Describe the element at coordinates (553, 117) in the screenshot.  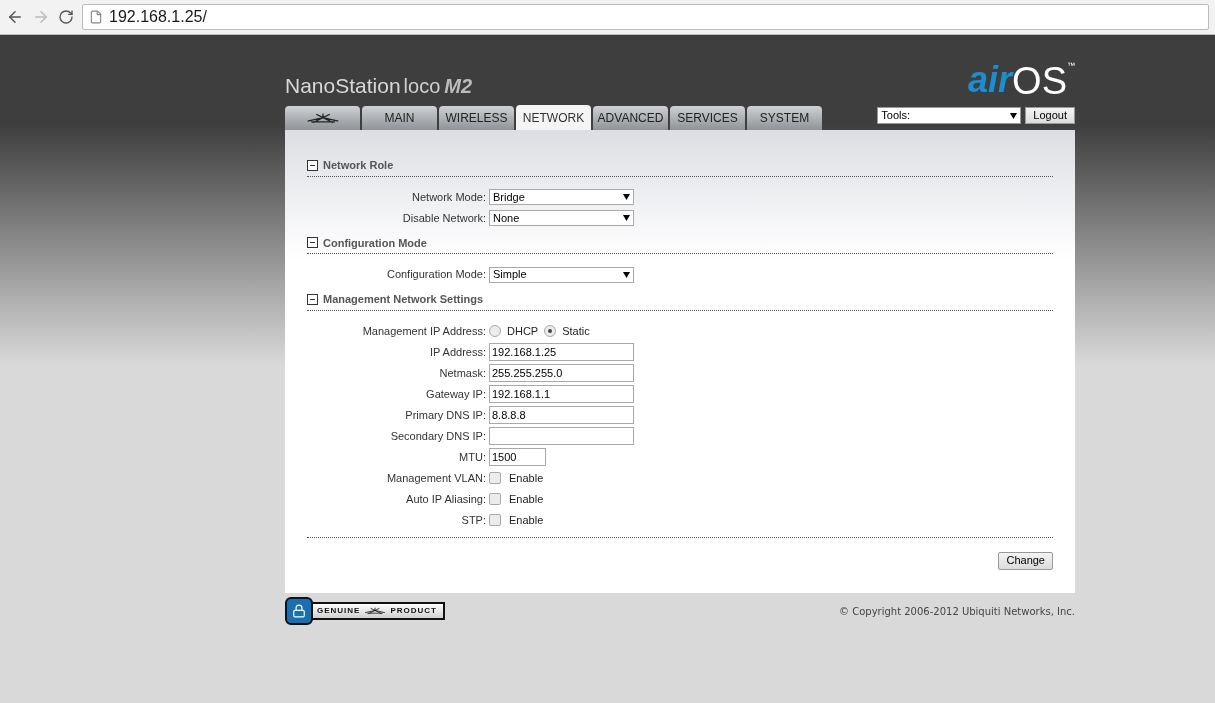
I see `nav-tab: NETWORK` at that location.